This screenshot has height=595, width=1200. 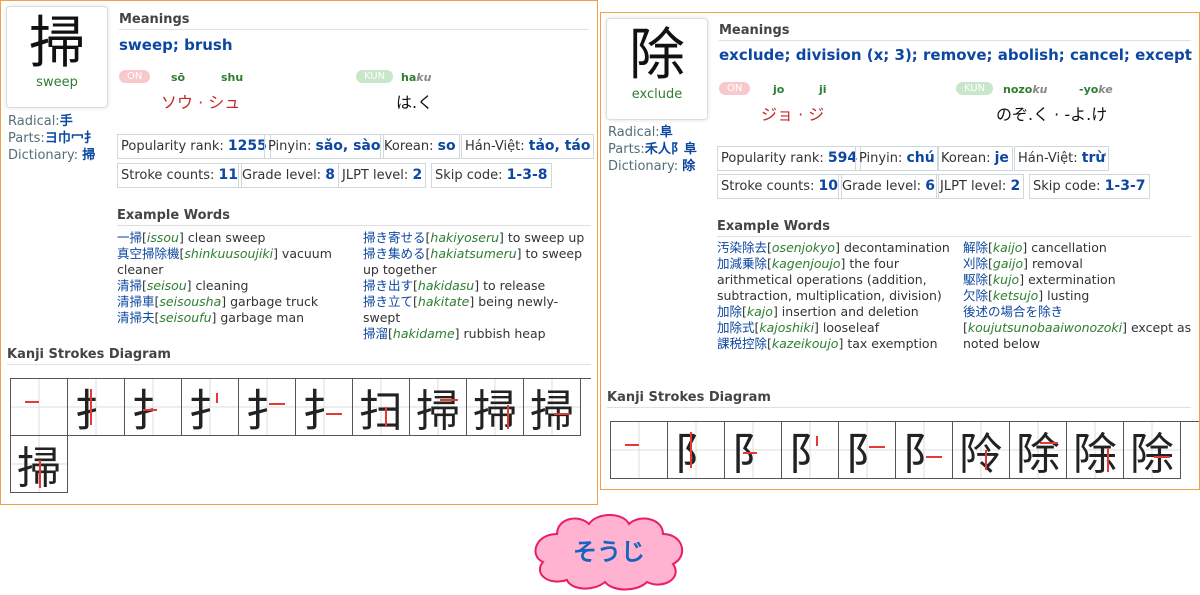 What do you see at coordinates (57, 57) in the screenshot?
I see `kanji-box: 掃 sweep` at bounding box center [57, 57].